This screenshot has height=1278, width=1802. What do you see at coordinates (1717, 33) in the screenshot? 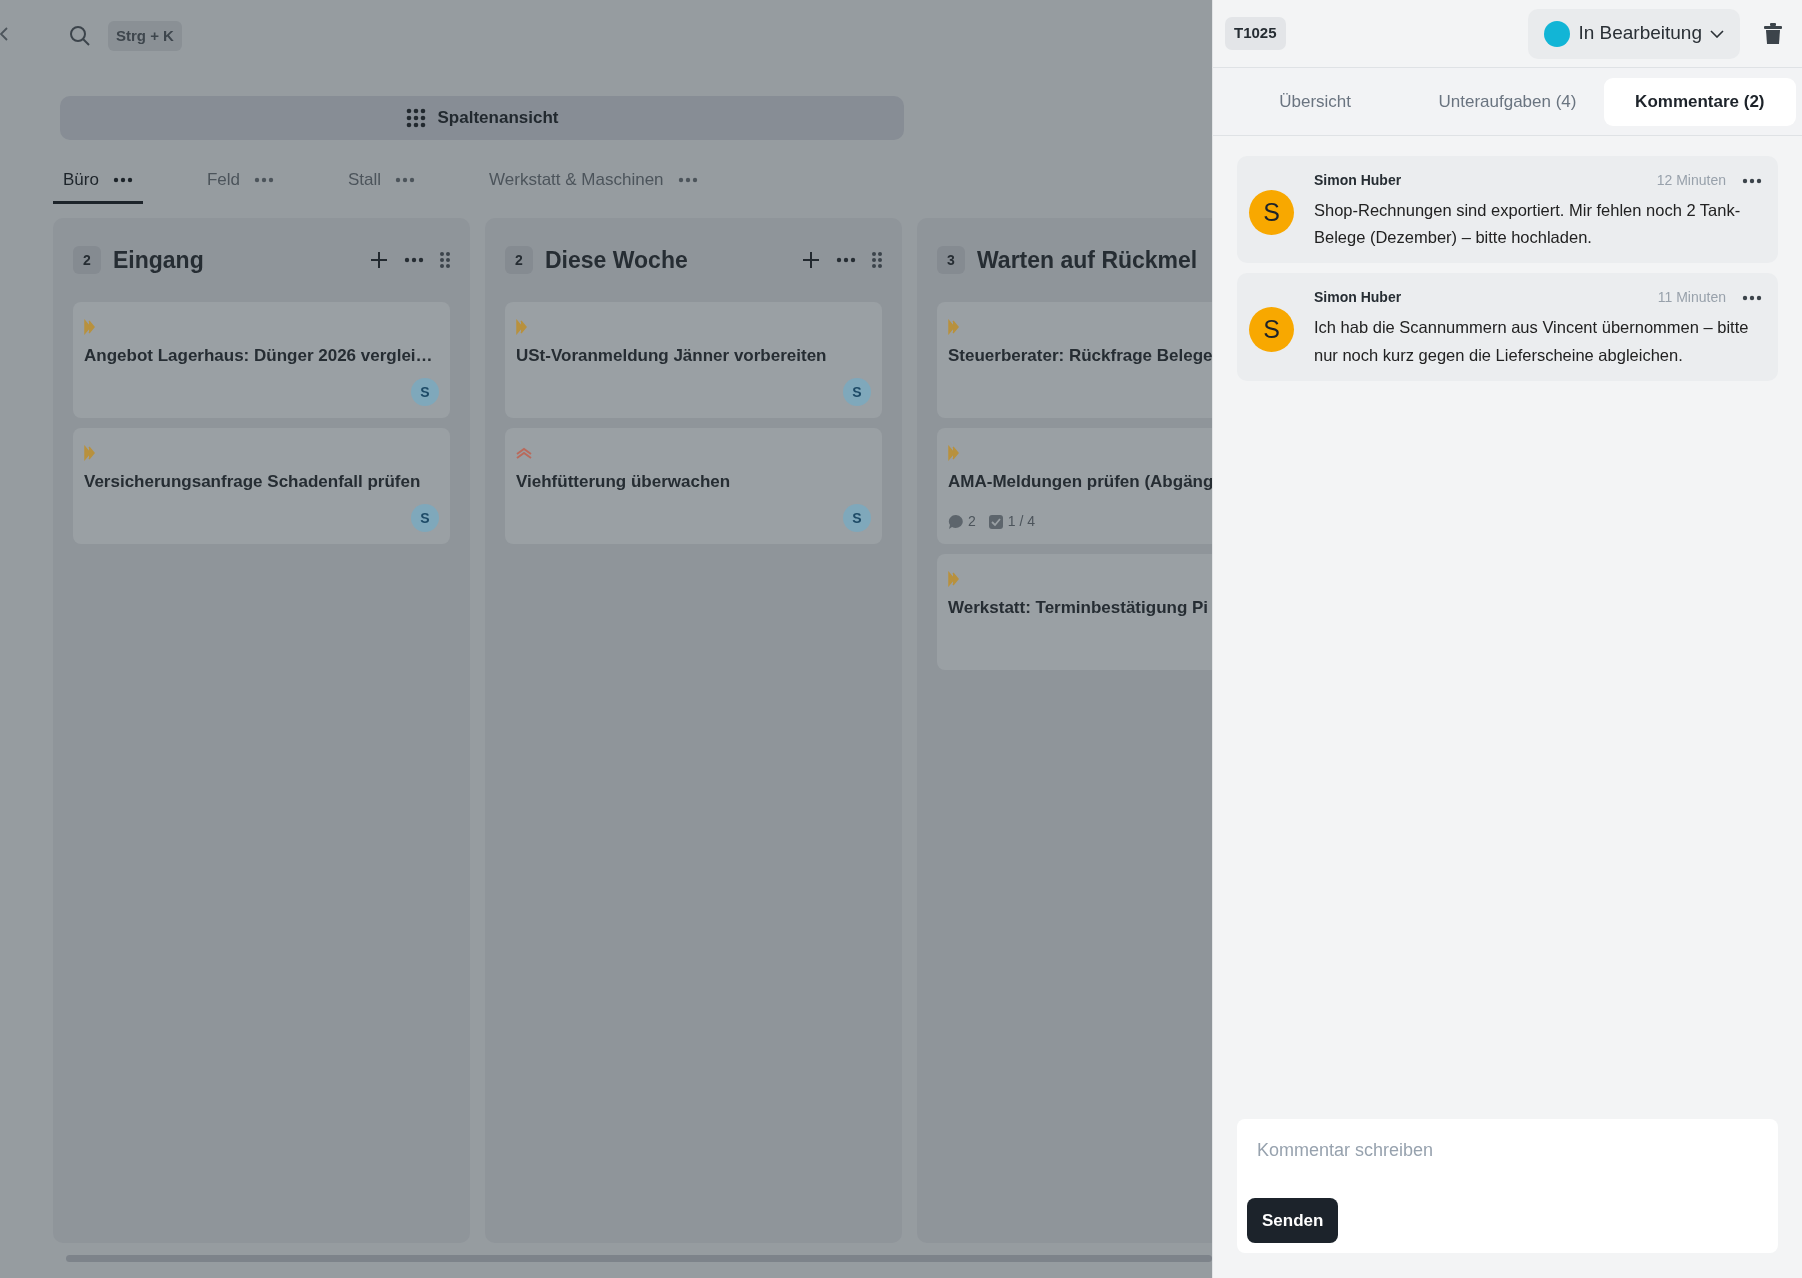
I see `chevron-down-icon` at bounding box center [1717, 33].